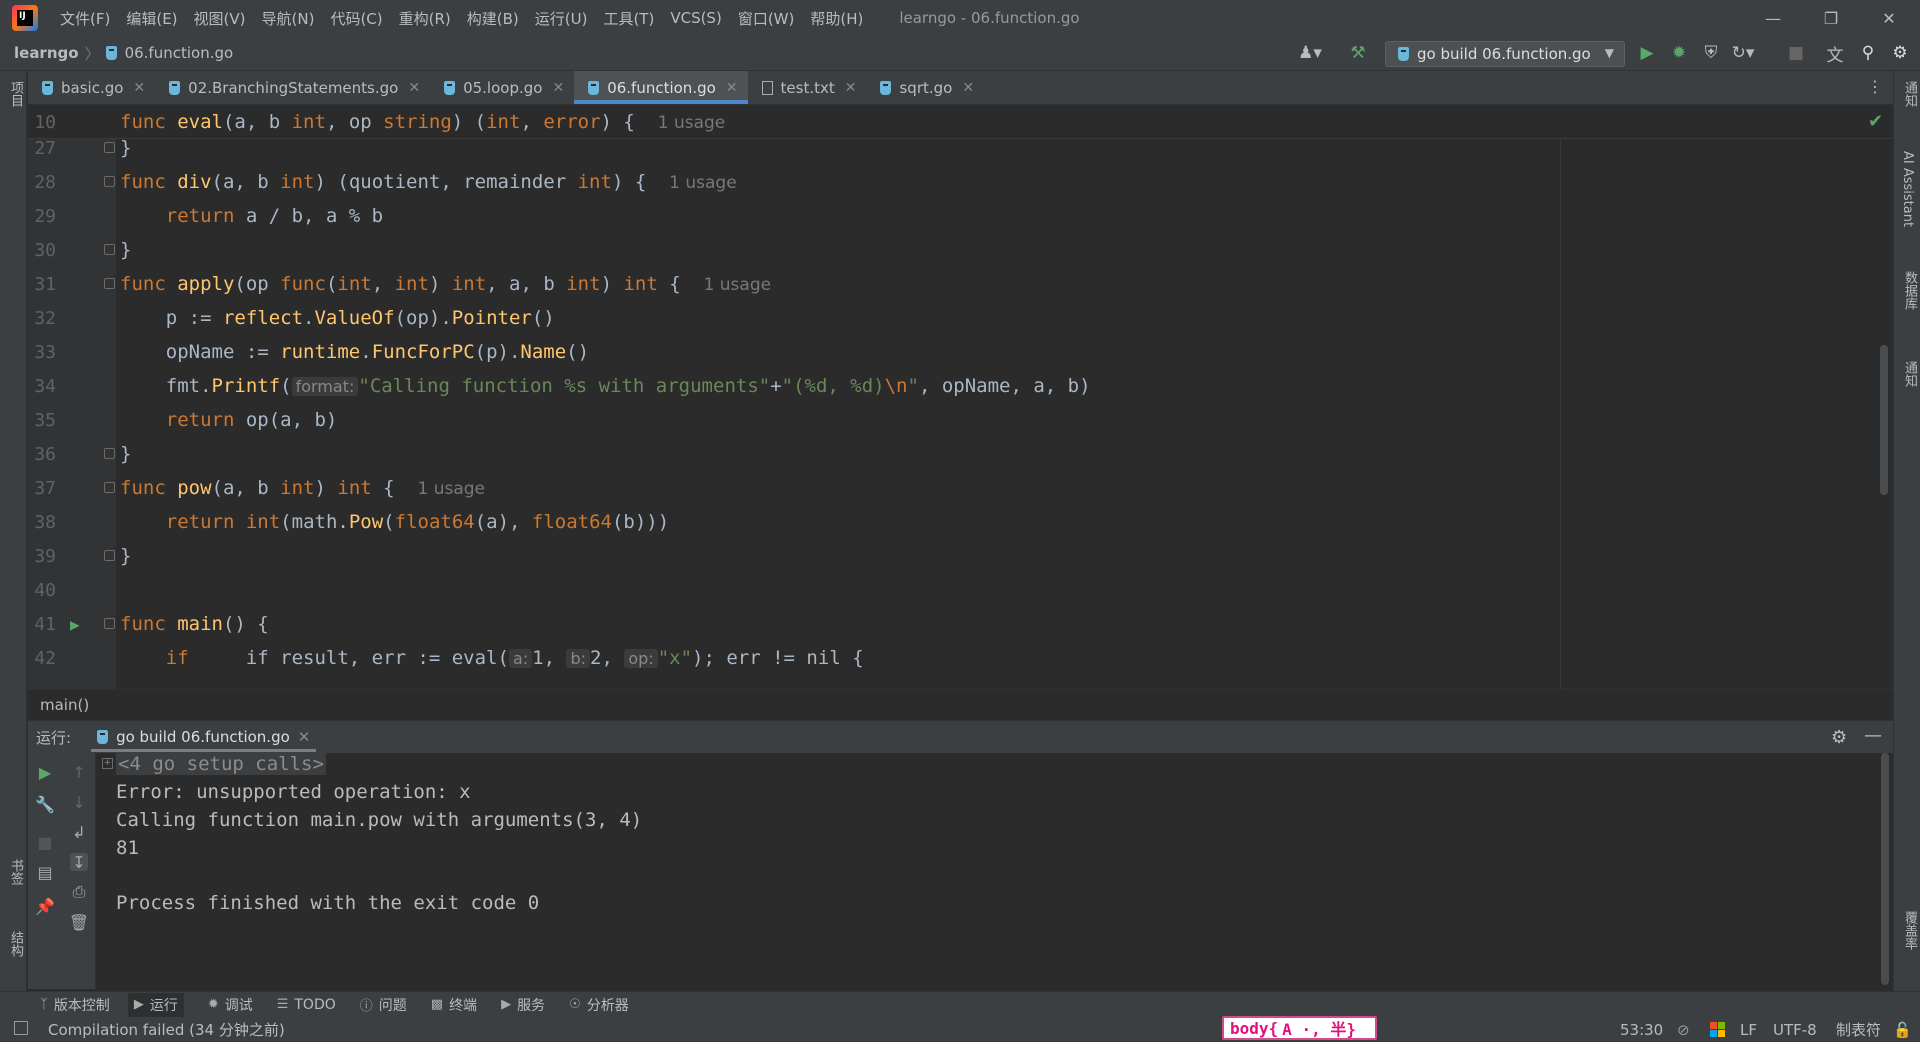 The width and height of the screenshot is (1920, 1042). What do you see at coordinates (1909, 290) in the screenshot?
I see `database-tool-button: 数据库` at bounding box center [1909, 290].